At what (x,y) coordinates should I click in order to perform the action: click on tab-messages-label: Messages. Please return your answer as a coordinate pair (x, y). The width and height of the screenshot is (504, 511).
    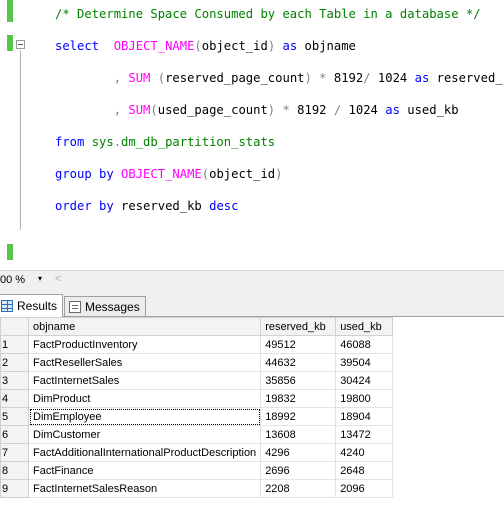
    Looking at the image, I should click on (112, 306).